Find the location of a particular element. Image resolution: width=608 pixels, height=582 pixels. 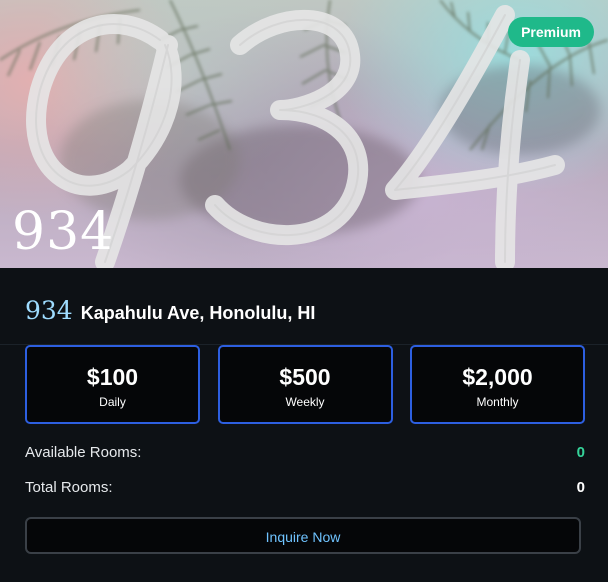

premium-badge: Premium is located at coordinates (551, 32).